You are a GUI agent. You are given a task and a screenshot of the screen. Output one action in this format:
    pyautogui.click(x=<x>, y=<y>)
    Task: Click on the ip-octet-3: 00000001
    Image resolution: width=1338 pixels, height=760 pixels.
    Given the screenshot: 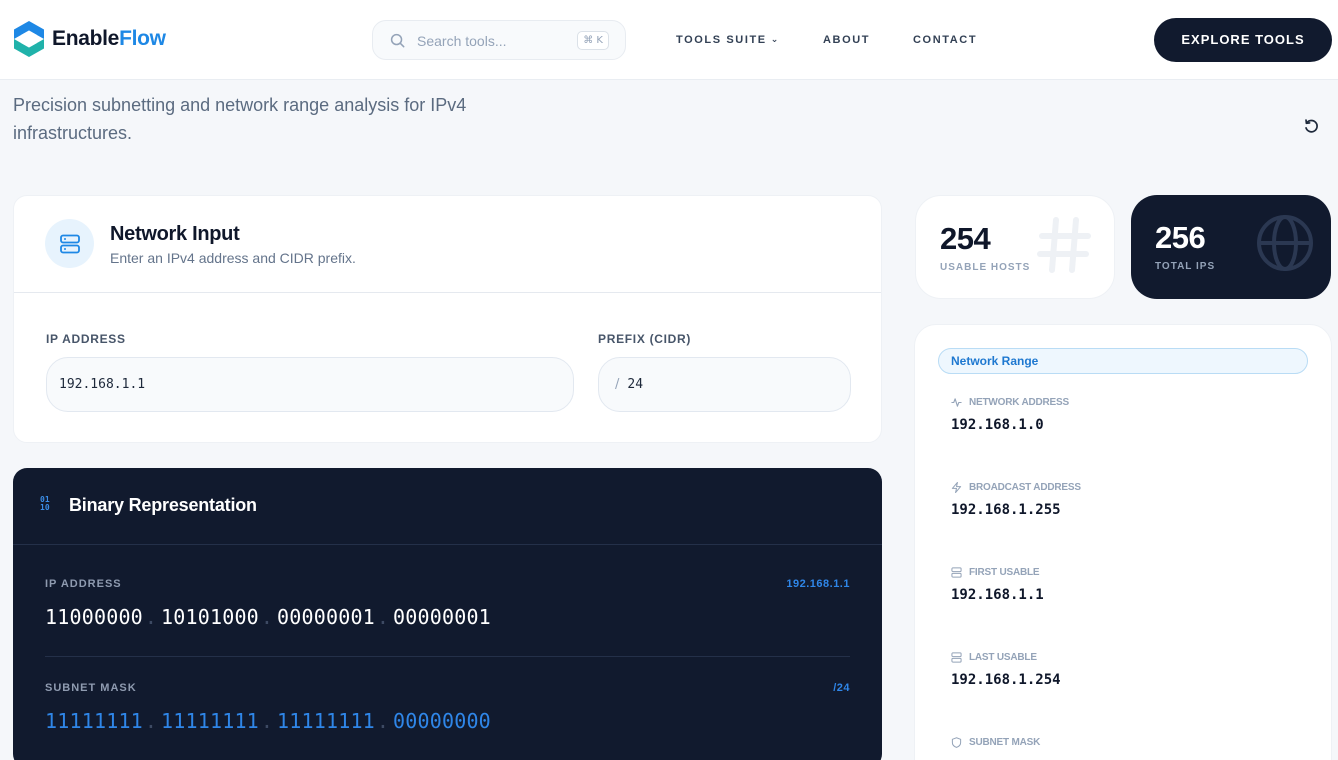 What is the action you would take?
    pyautogui.click(x=326, y=617)
    